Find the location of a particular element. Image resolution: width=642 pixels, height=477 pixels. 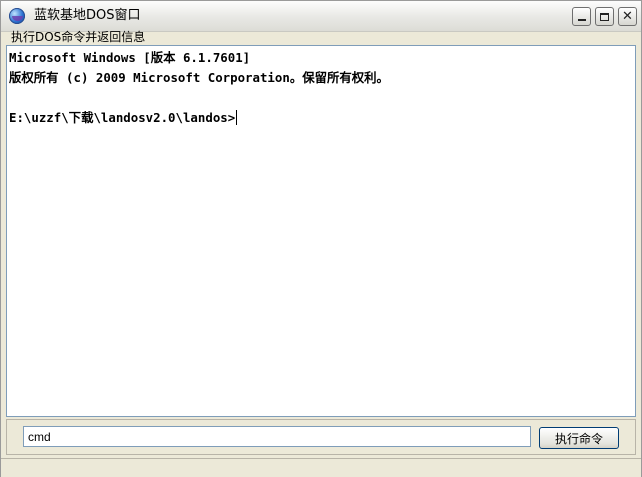

console-line: Microsoft Windows [版本 6.1.7601] is located at coordinates (130, 57).